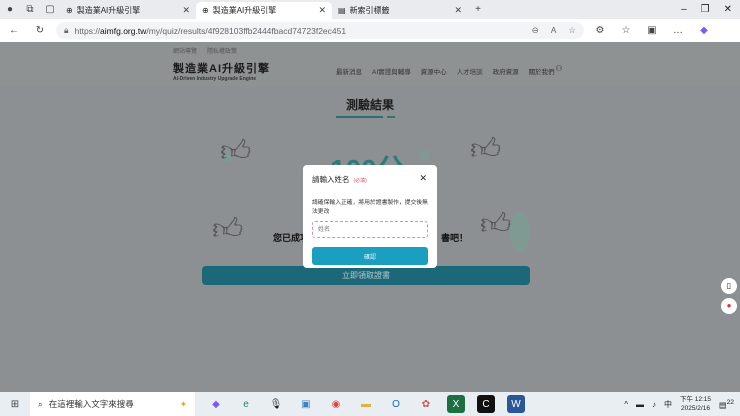 The width and height of the screenshot is (740, 416). Describe the element at coordinates (331, 179) in the screenshot. I see `dialog-title: 請輸入姓名` at that location.